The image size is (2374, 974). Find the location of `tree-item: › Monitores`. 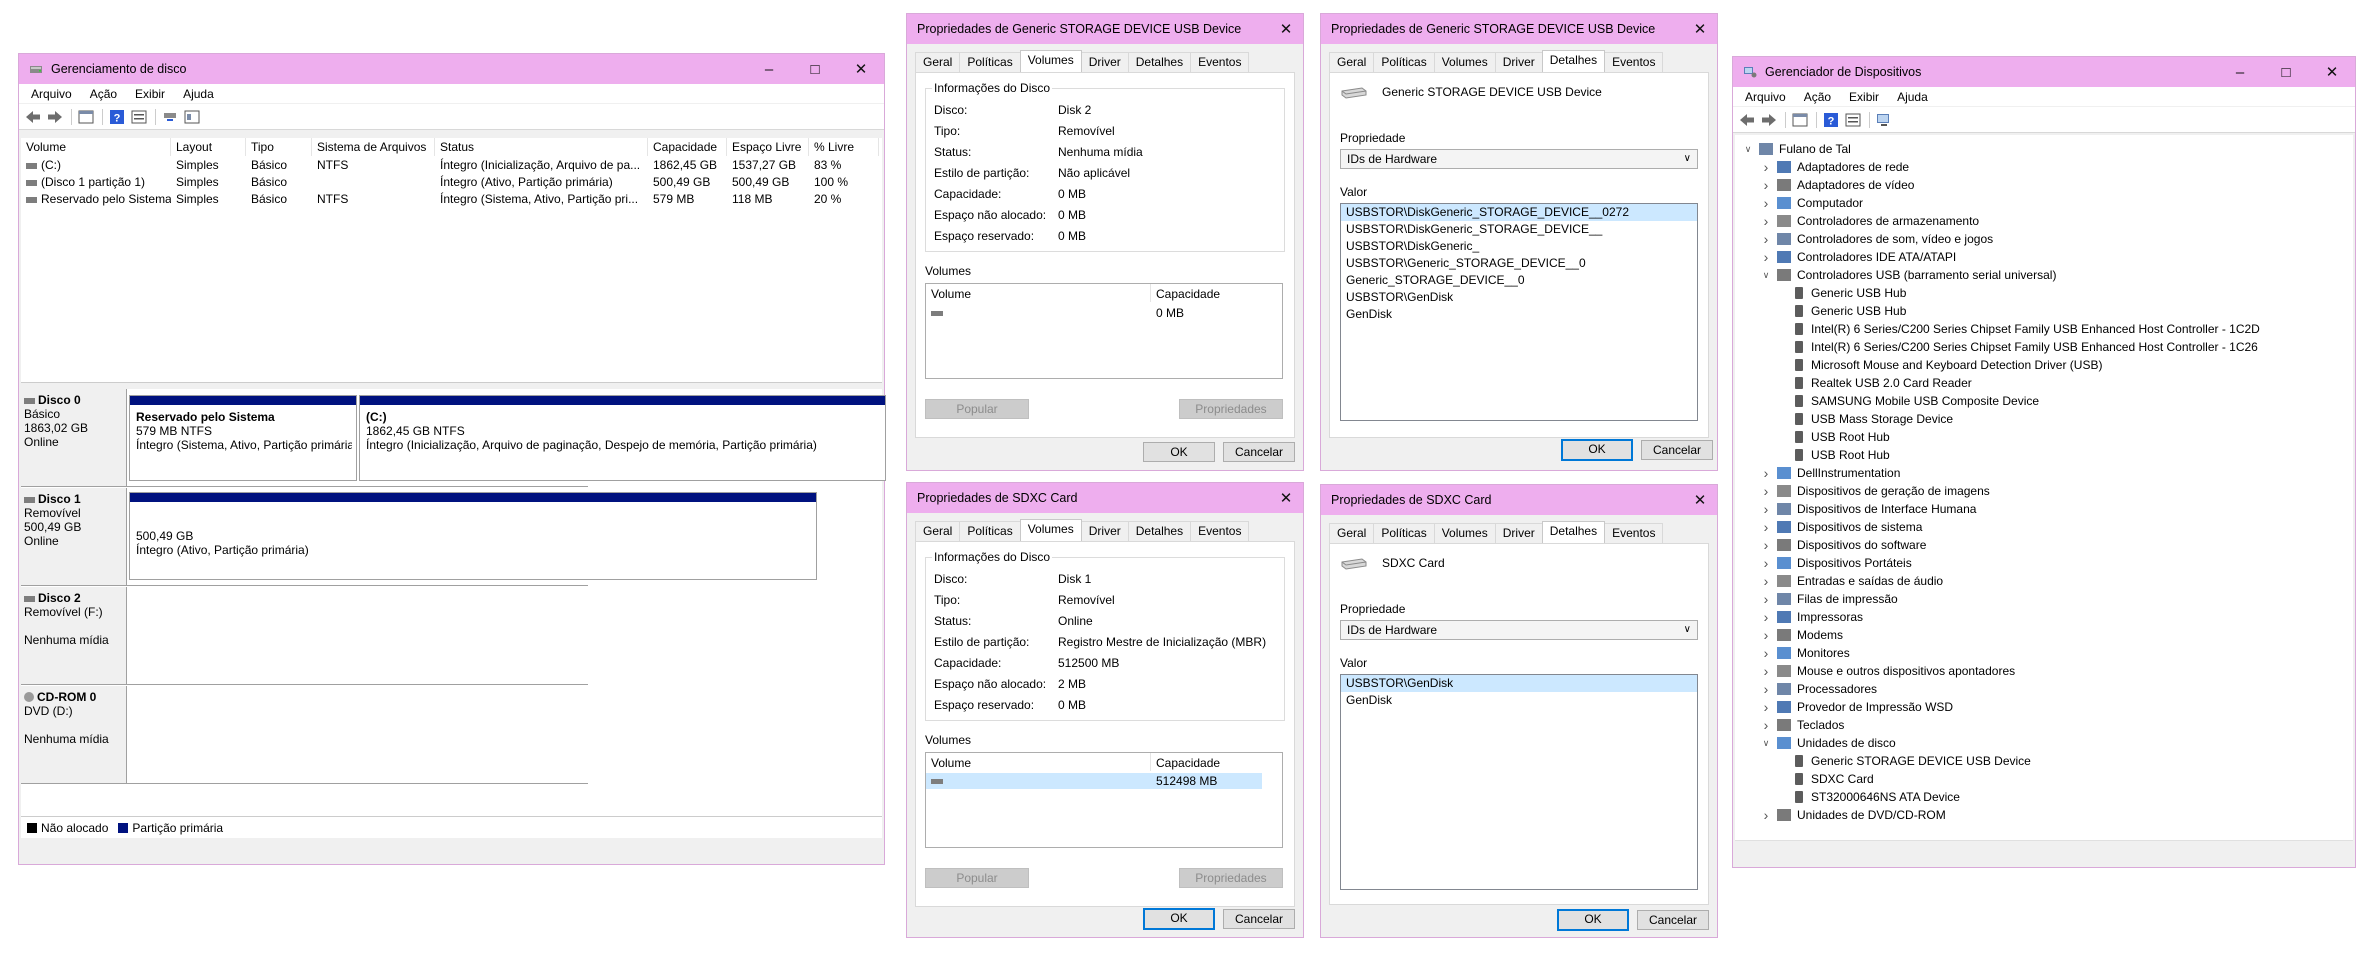

tree-item: › Monitores is located at coordinates (1805, 653).